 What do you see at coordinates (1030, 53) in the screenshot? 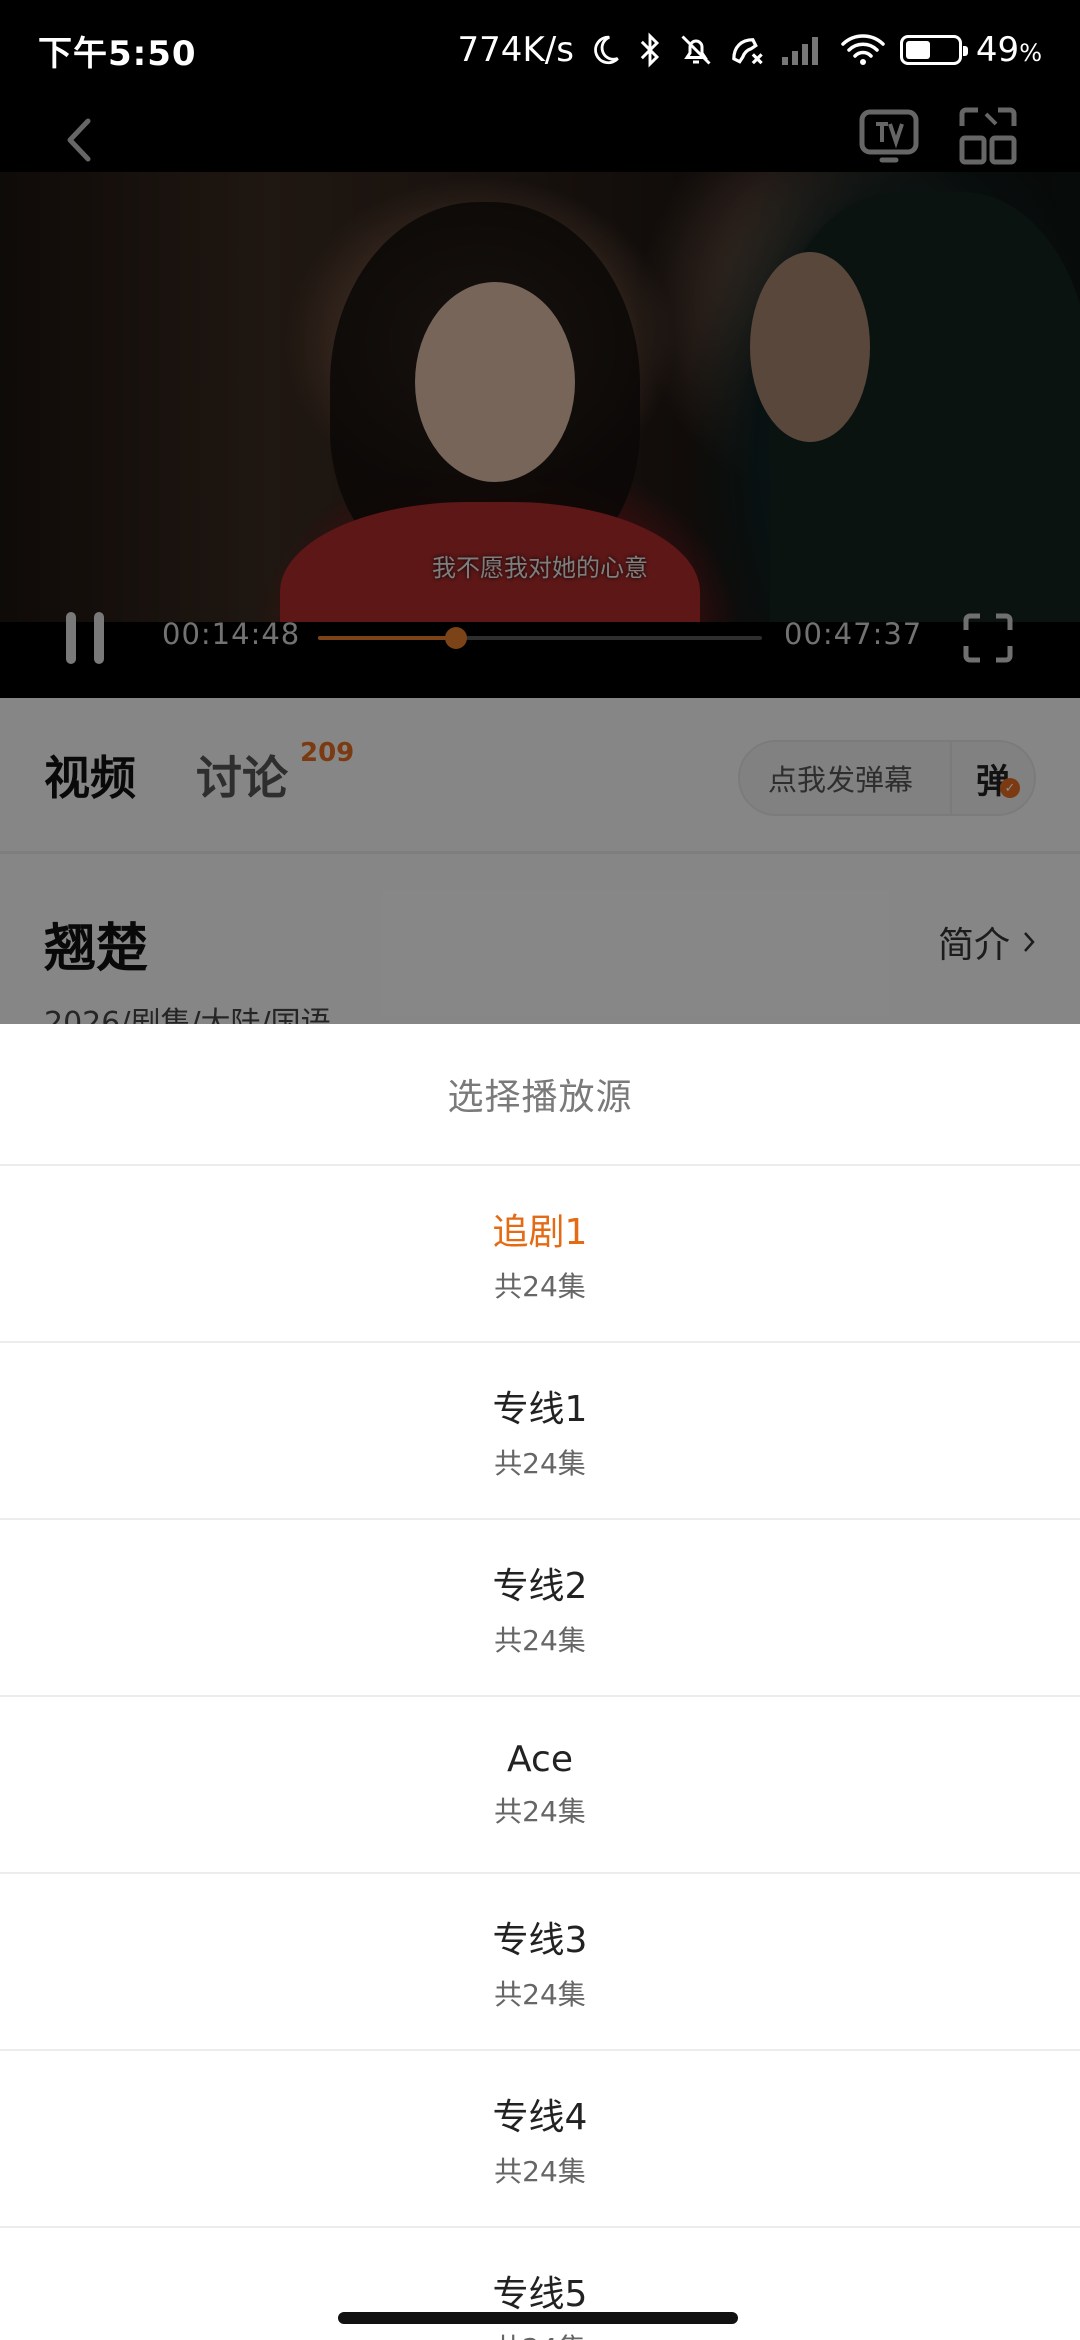
I see `battery-unit: %` at bounding box center [1030, 53].